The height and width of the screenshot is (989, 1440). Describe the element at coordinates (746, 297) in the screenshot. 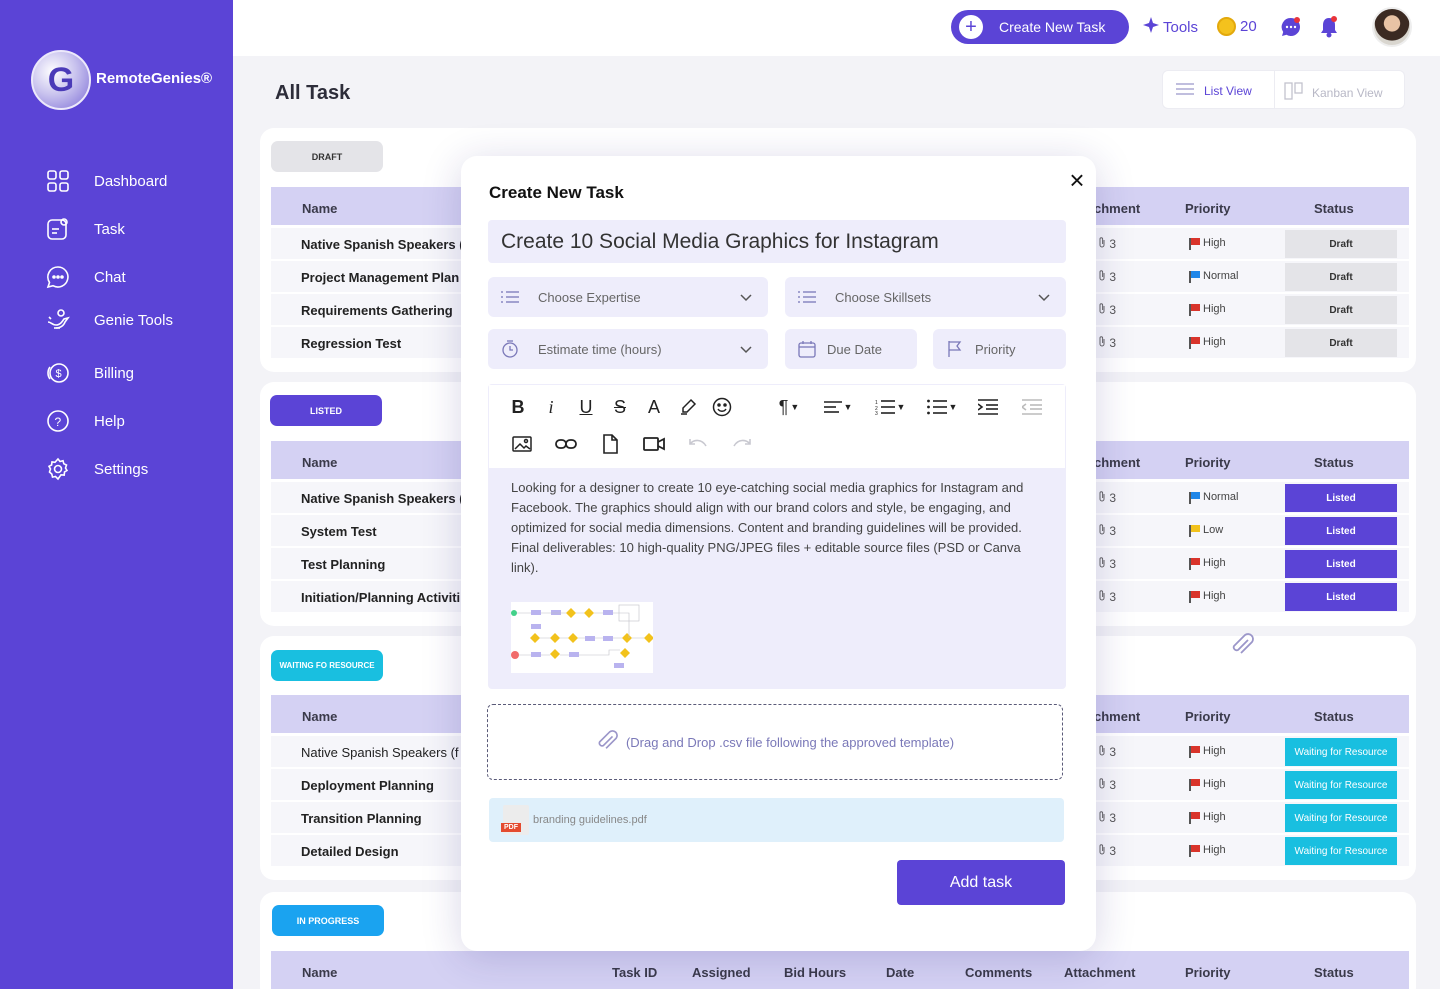

I see `chevron-down-icon` at that location.